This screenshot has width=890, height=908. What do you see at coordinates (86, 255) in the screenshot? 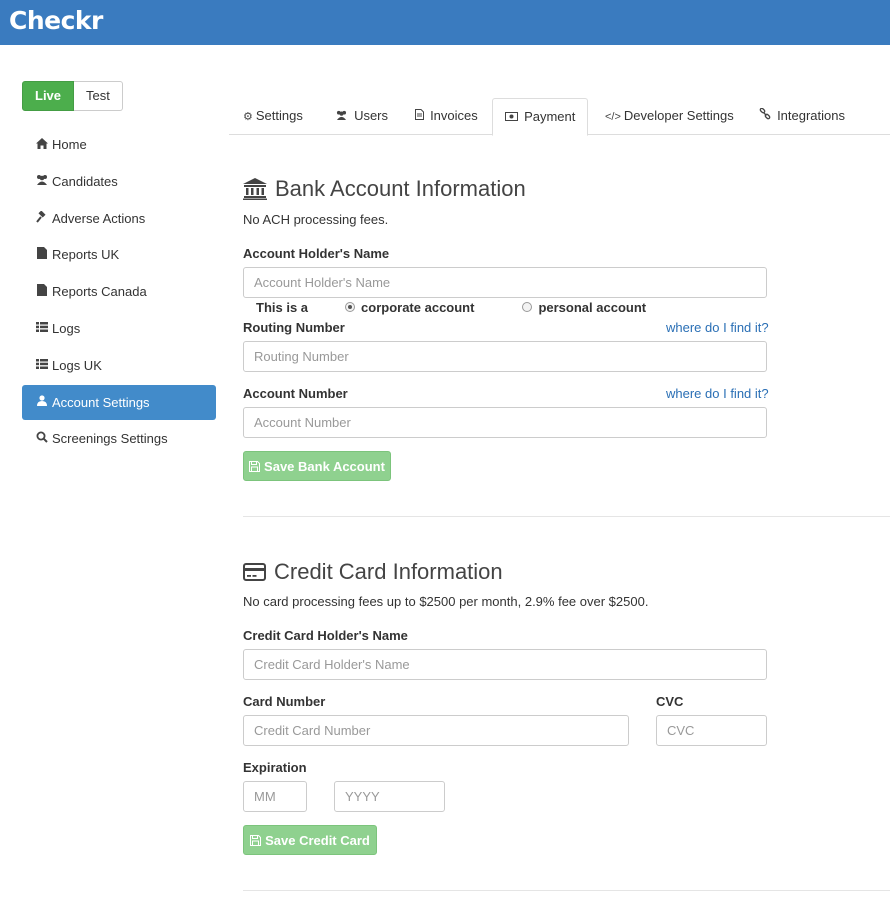
I see `sidebar-item-label: Reports UK` at bounding box center [86, 255].